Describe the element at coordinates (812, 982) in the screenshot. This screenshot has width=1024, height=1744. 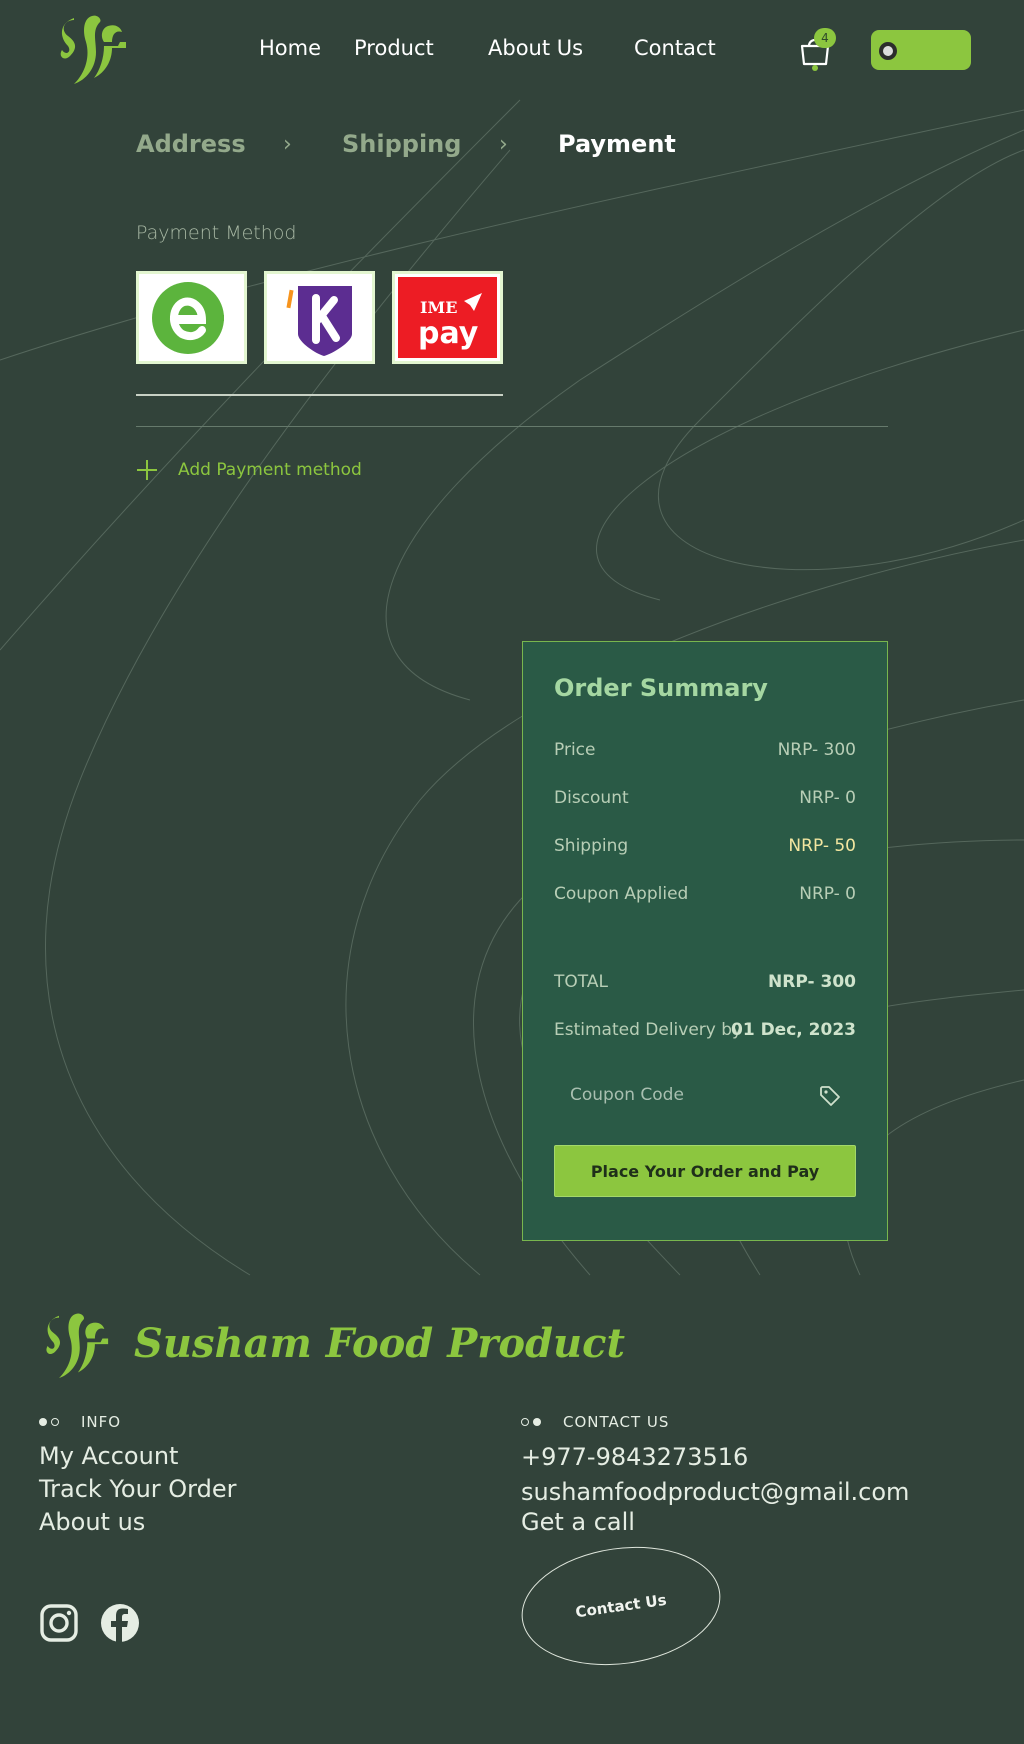
I see `total-value: NRP- 300` at that location.